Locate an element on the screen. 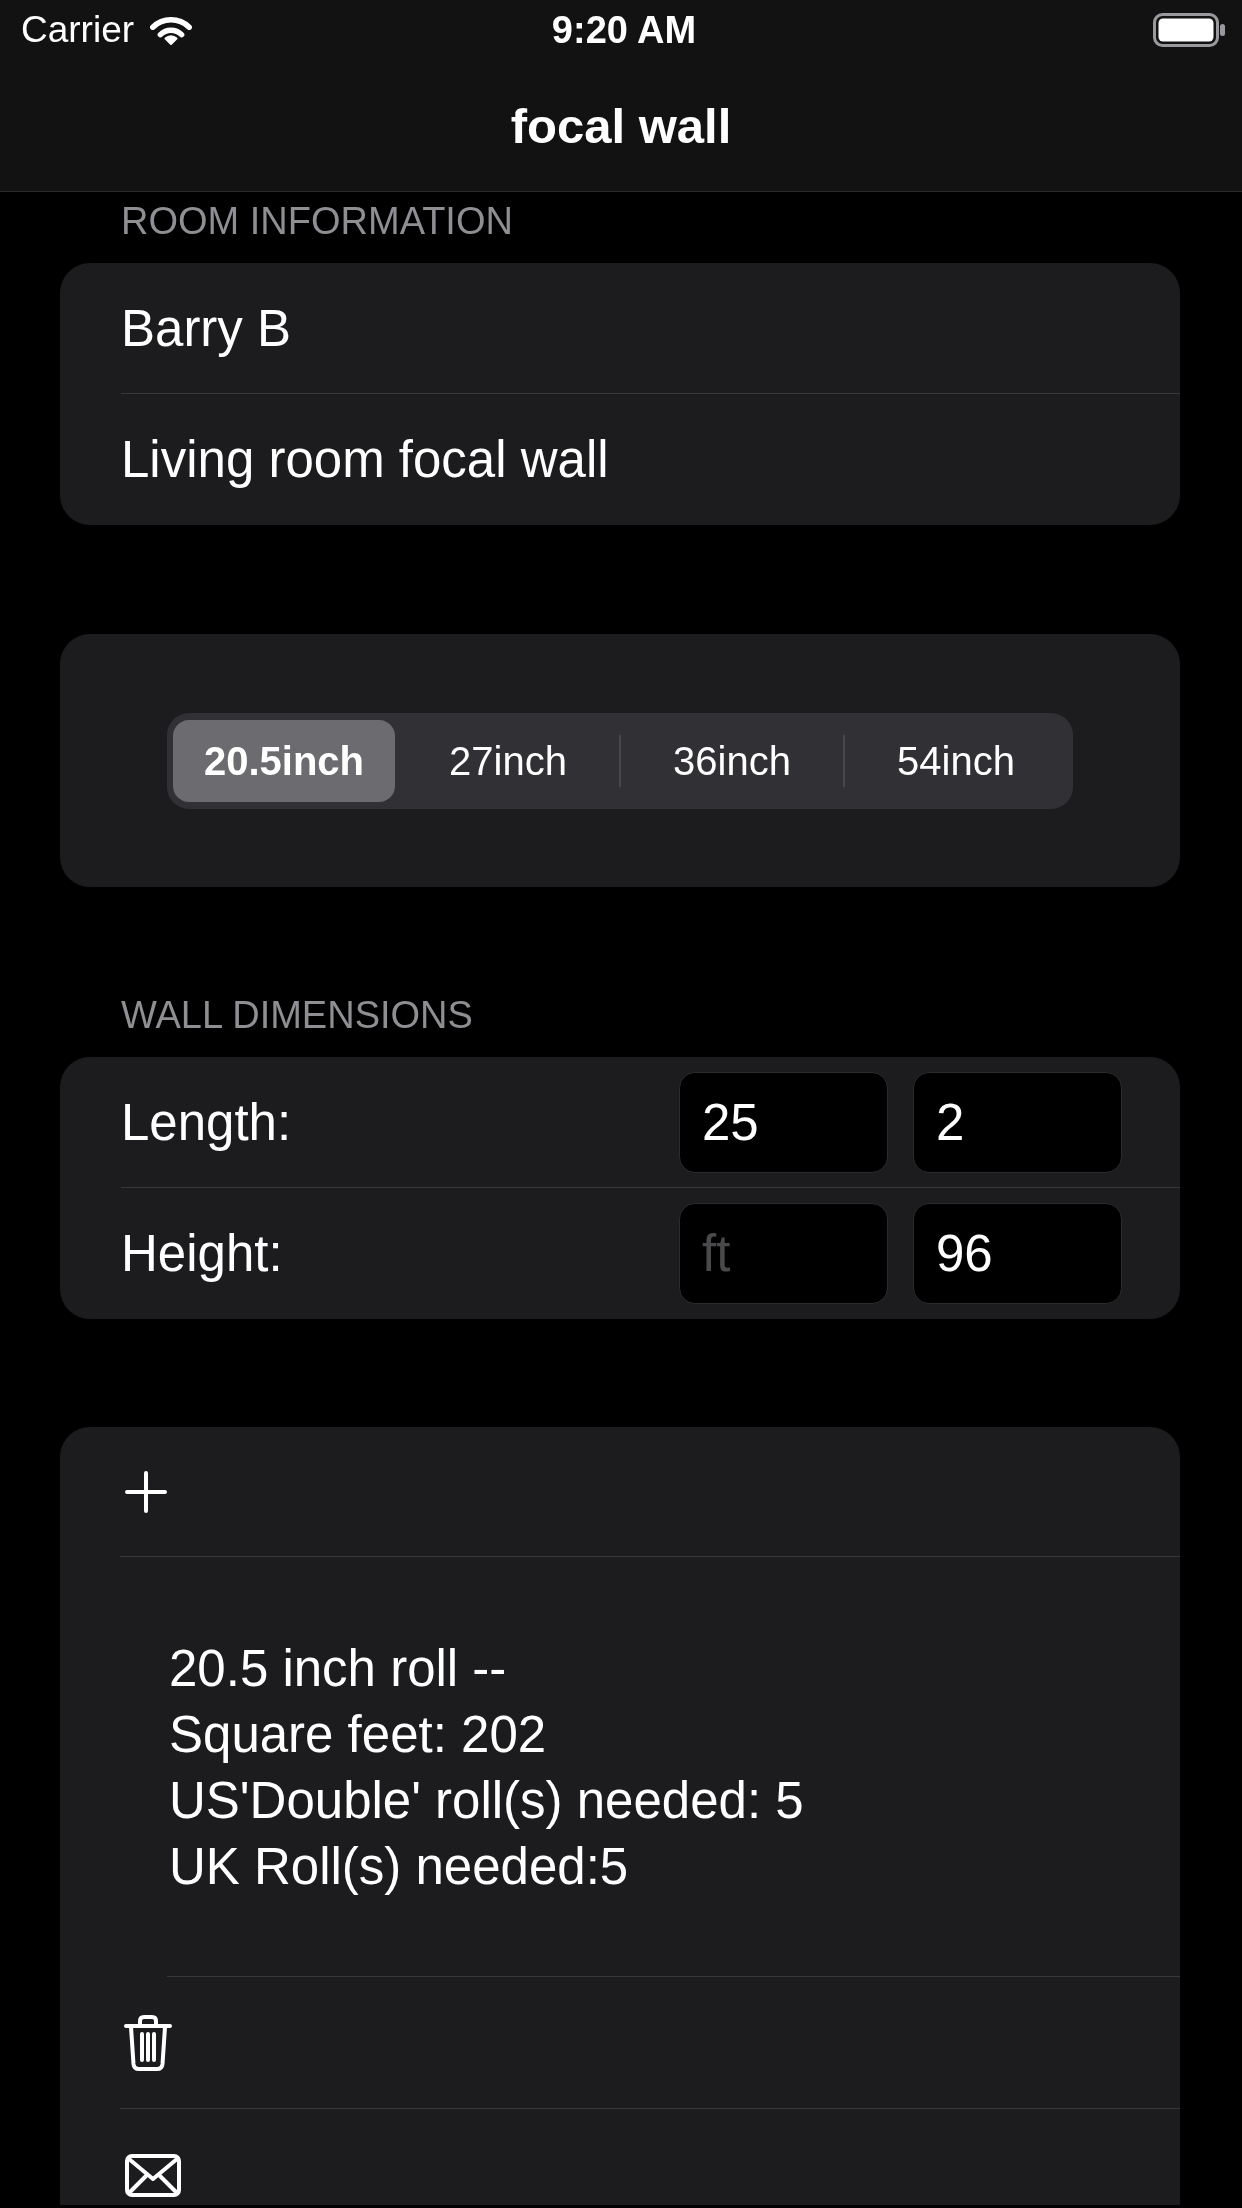 The image size is (1242, 2208). dimension-field: 25 is located at coordinates (783, 1122).